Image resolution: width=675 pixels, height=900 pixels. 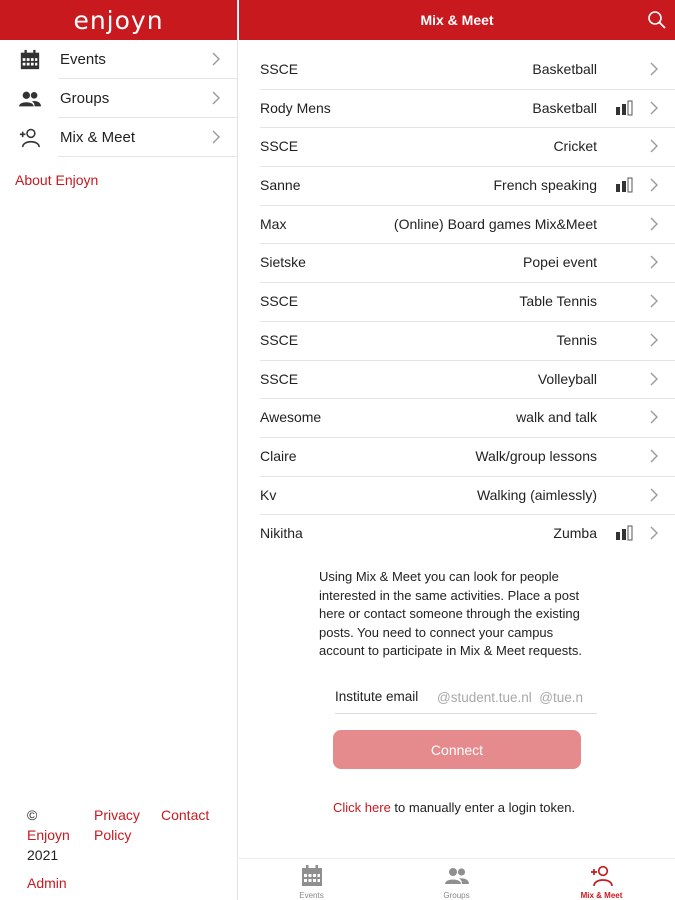 What do you see at coordinates (536, 494) in the screenshot?
I see `post-activity: Walking (aimlessly)` at bounding box center [536, 494].